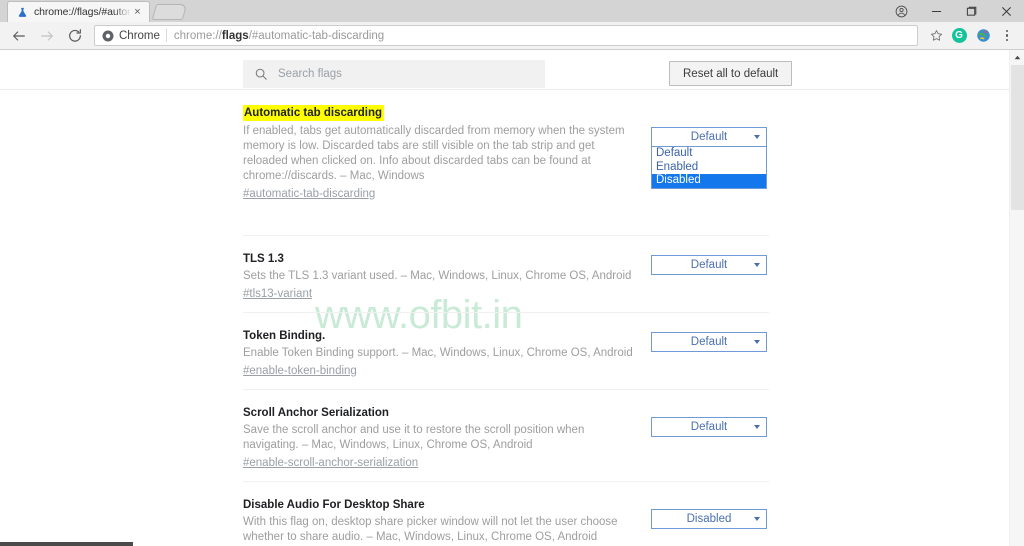 The image size is (1024, 546). I want to click on select-option-disabled: Disabled, so click(709, 181).